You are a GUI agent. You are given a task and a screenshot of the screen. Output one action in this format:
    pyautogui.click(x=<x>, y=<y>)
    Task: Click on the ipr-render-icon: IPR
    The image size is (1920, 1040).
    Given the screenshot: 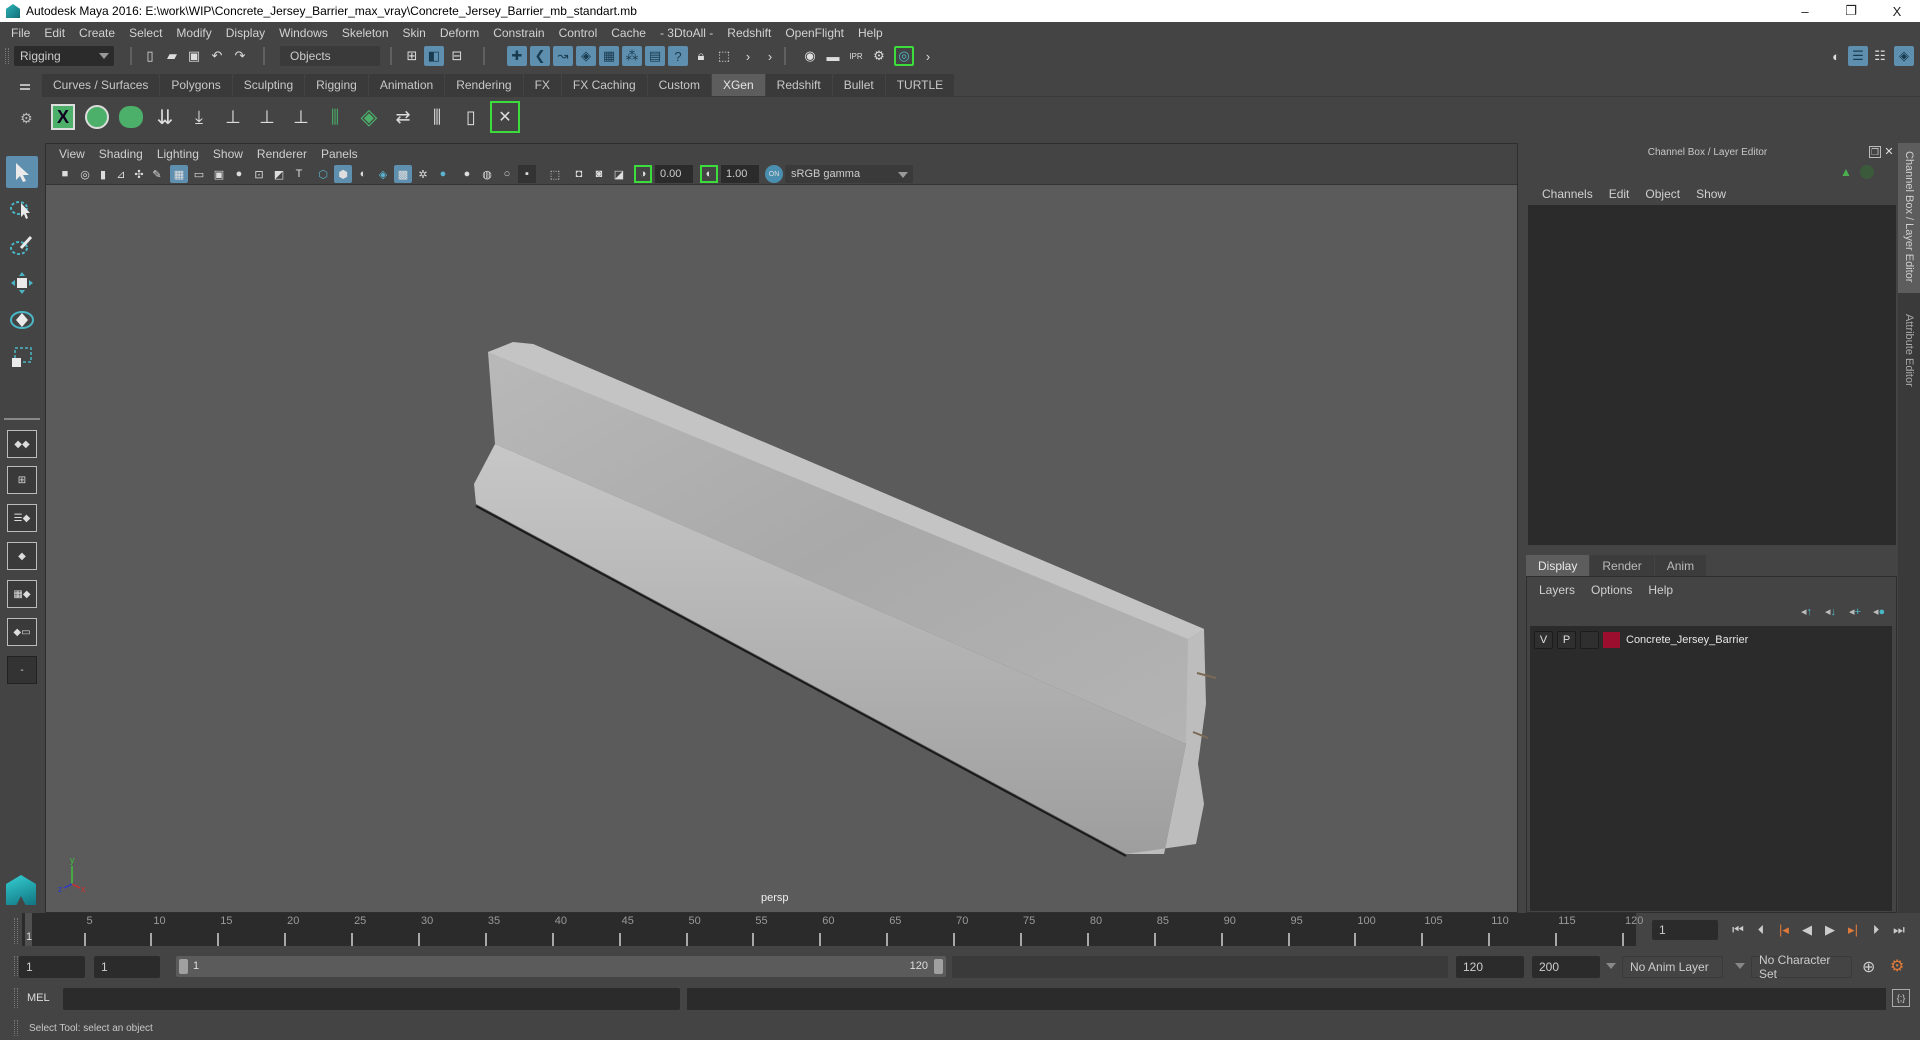 What is the action you would take?
    pyautogui.click(x=856, y=56)
    